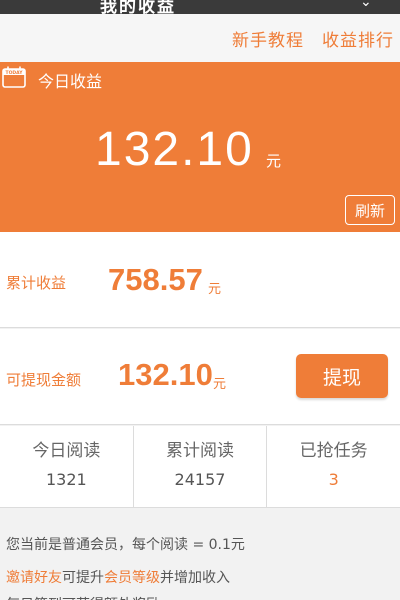 This screenshot has width=400, height=600. Describe the element at coordinates (132, 578) in the screenshot. I see `member-level-link: 会员等级` at that location.